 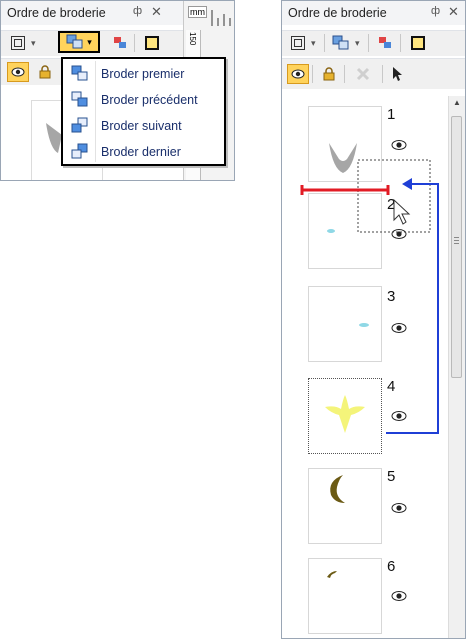 I want to click on sort-order-button: ▾, so click(x=79, y=42).